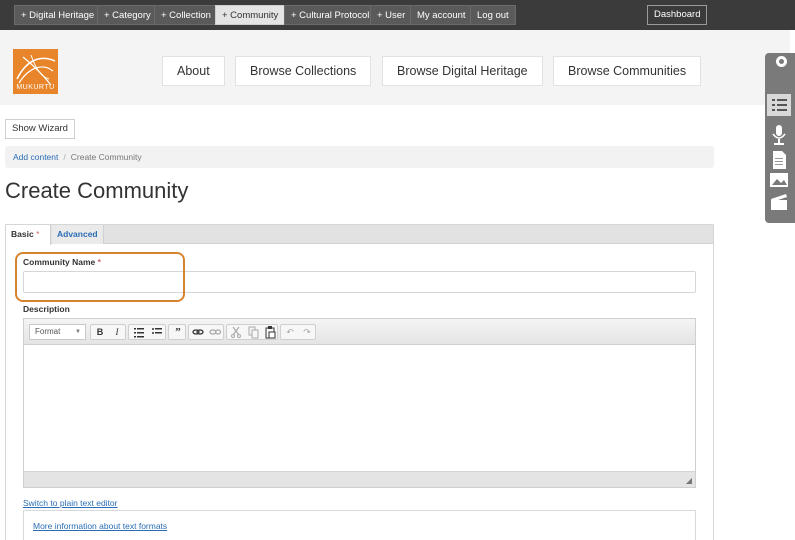 This screenshot has width=795, height=540. Describe the element at coordinates (359, 479) in the screenshot. I see `editor-status-bar: ◢` at that location.